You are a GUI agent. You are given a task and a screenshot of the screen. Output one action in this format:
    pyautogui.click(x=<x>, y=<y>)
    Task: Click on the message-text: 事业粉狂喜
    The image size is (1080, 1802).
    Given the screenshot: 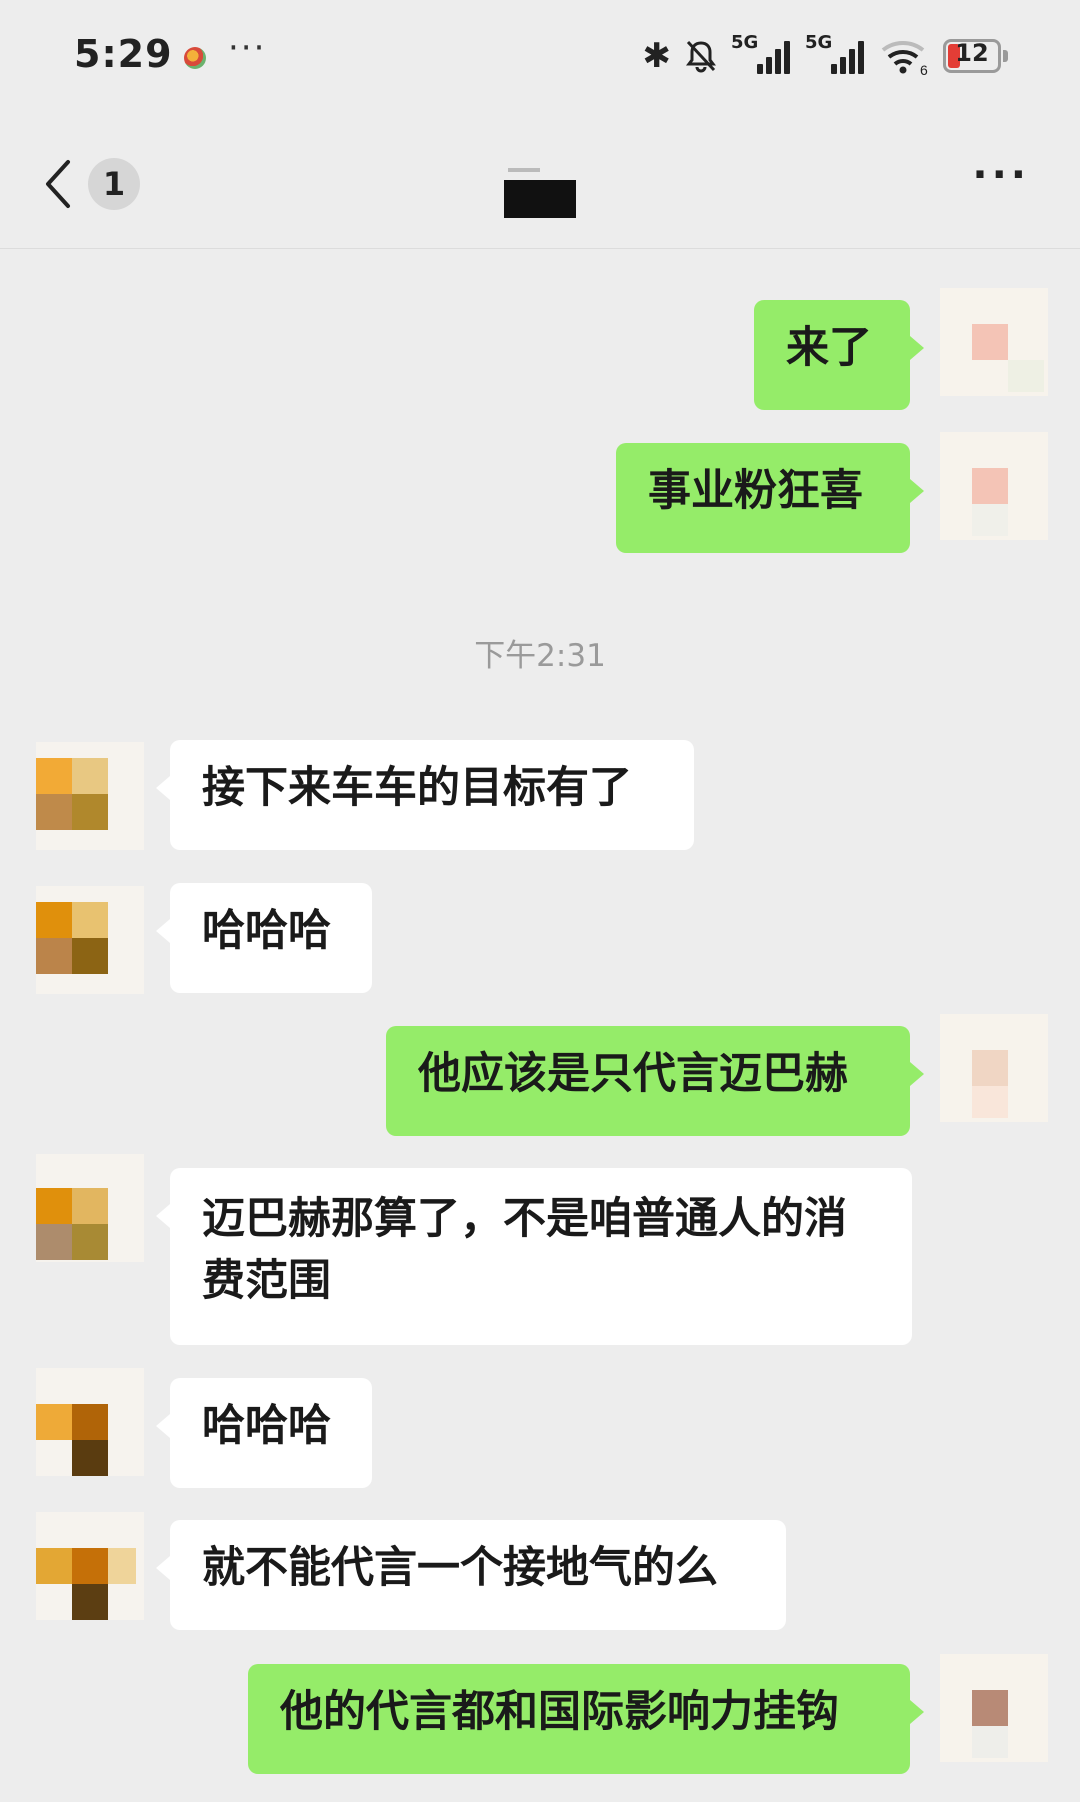 What is the action you would take?
    pyautogui.click(x=755, y=491)
    